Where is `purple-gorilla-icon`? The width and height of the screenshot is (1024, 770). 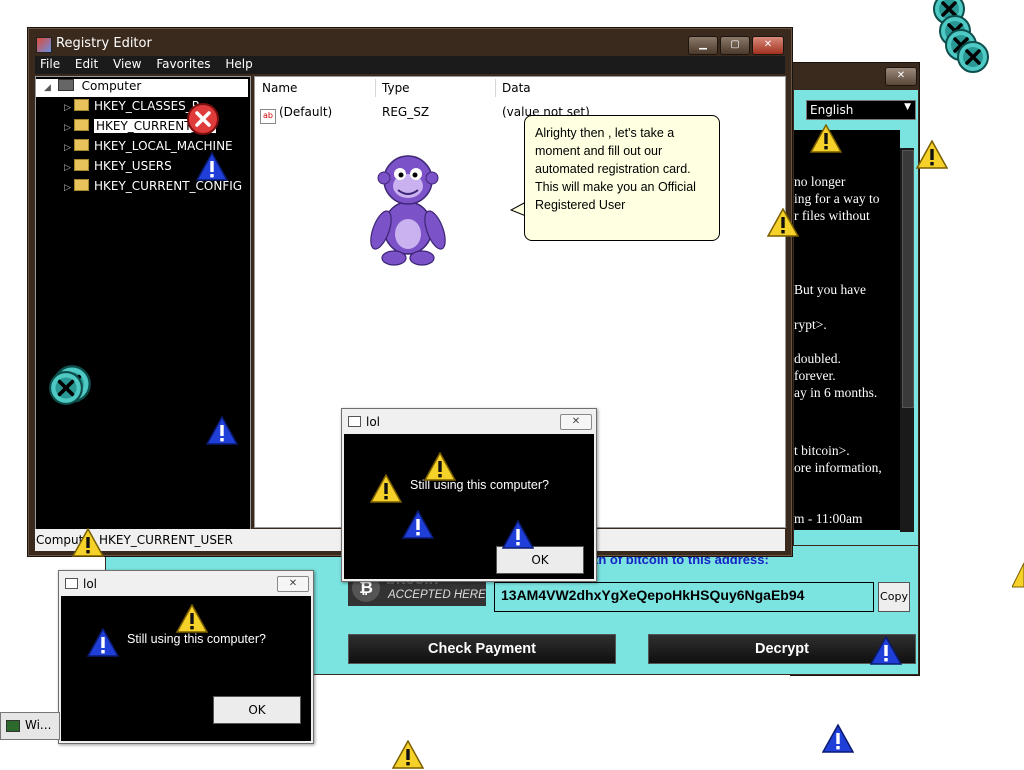 purple-gorilla-icon is located at coordinates (408, 209).